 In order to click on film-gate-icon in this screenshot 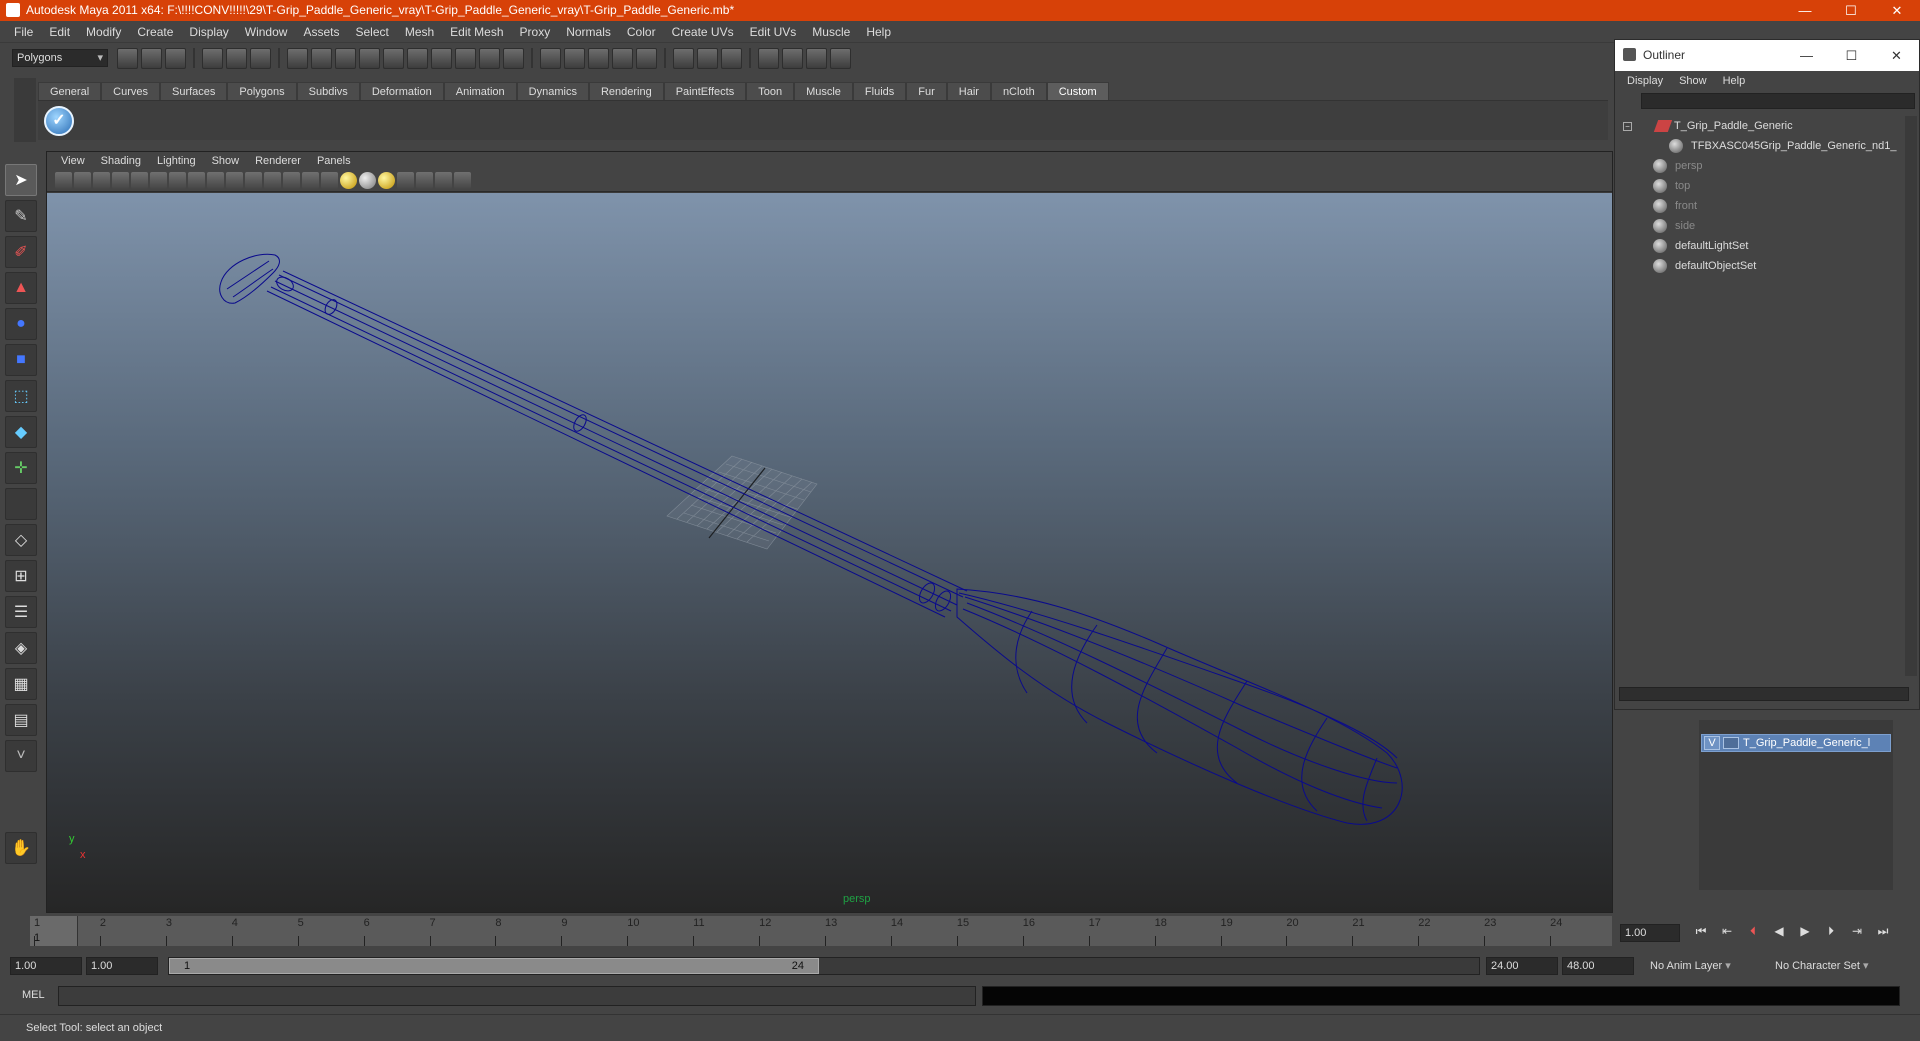, I will do `click(158, 180)`.